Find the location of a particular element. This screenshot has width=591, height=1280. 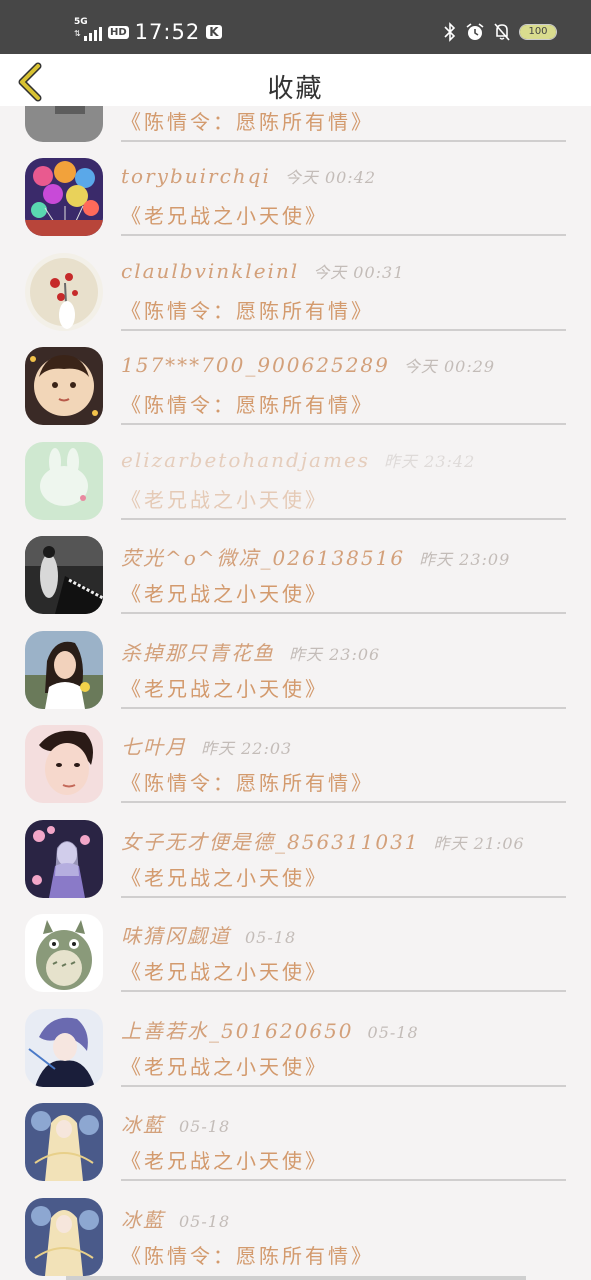

item-meta: 女子无才便是德_856311031 昨天 21:06 is located at coordinates (323, 840).